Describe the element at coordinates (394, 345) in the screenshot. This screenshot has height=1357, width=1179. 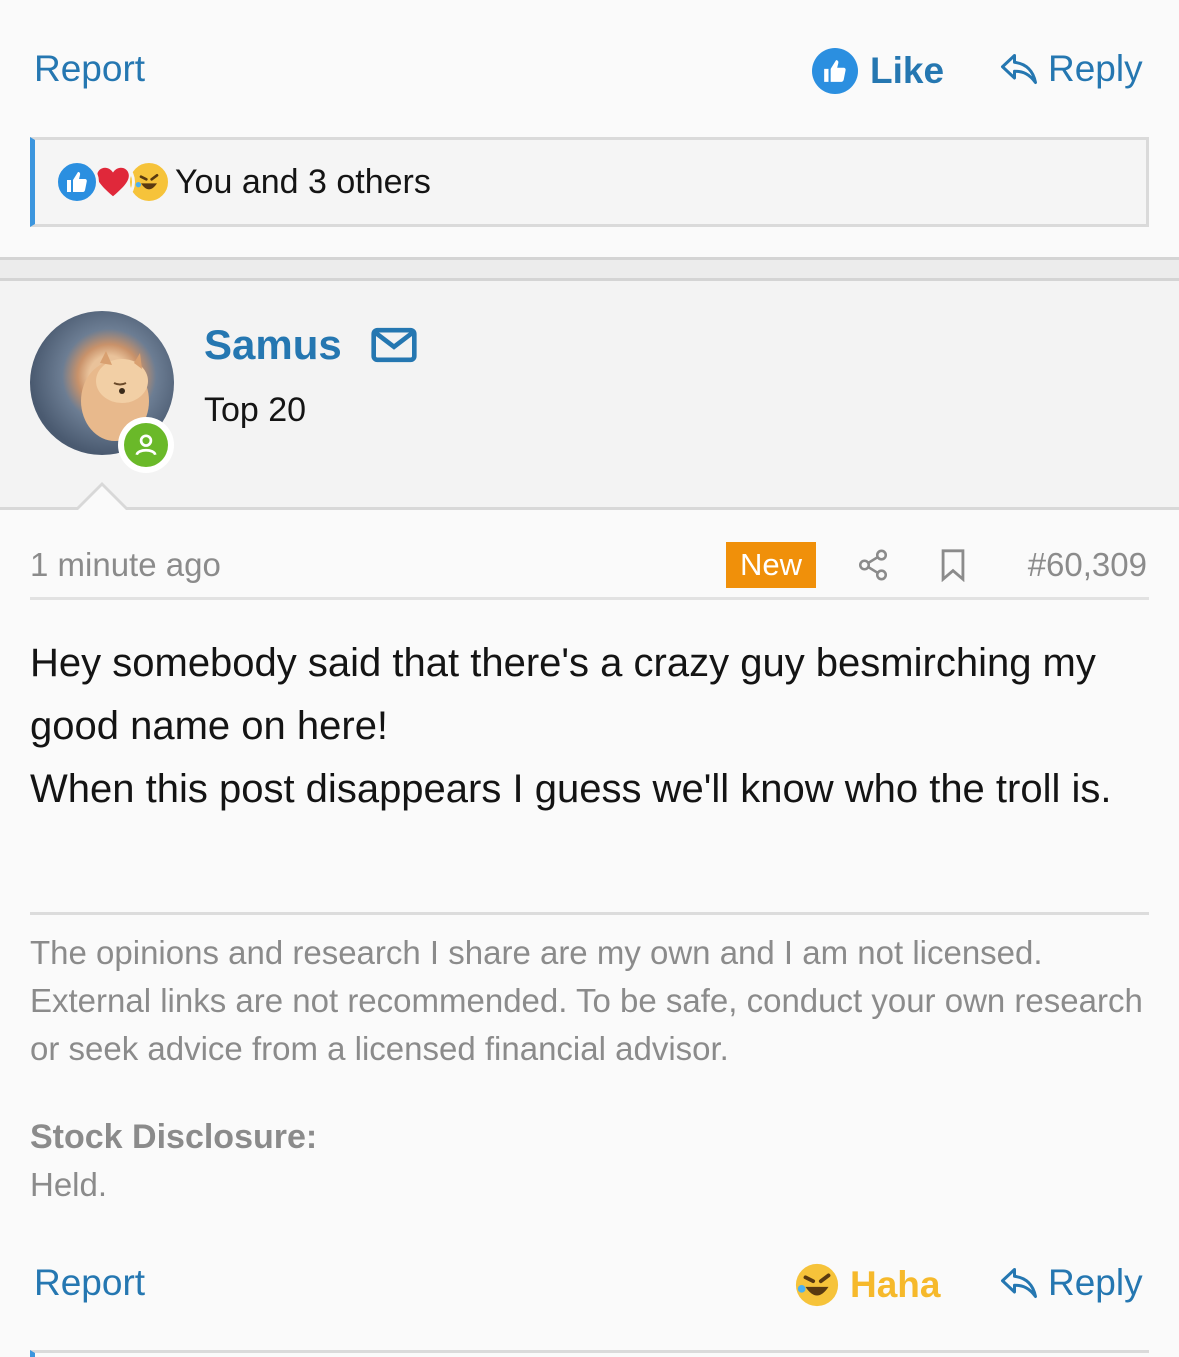
I see `message-icon` at that location.